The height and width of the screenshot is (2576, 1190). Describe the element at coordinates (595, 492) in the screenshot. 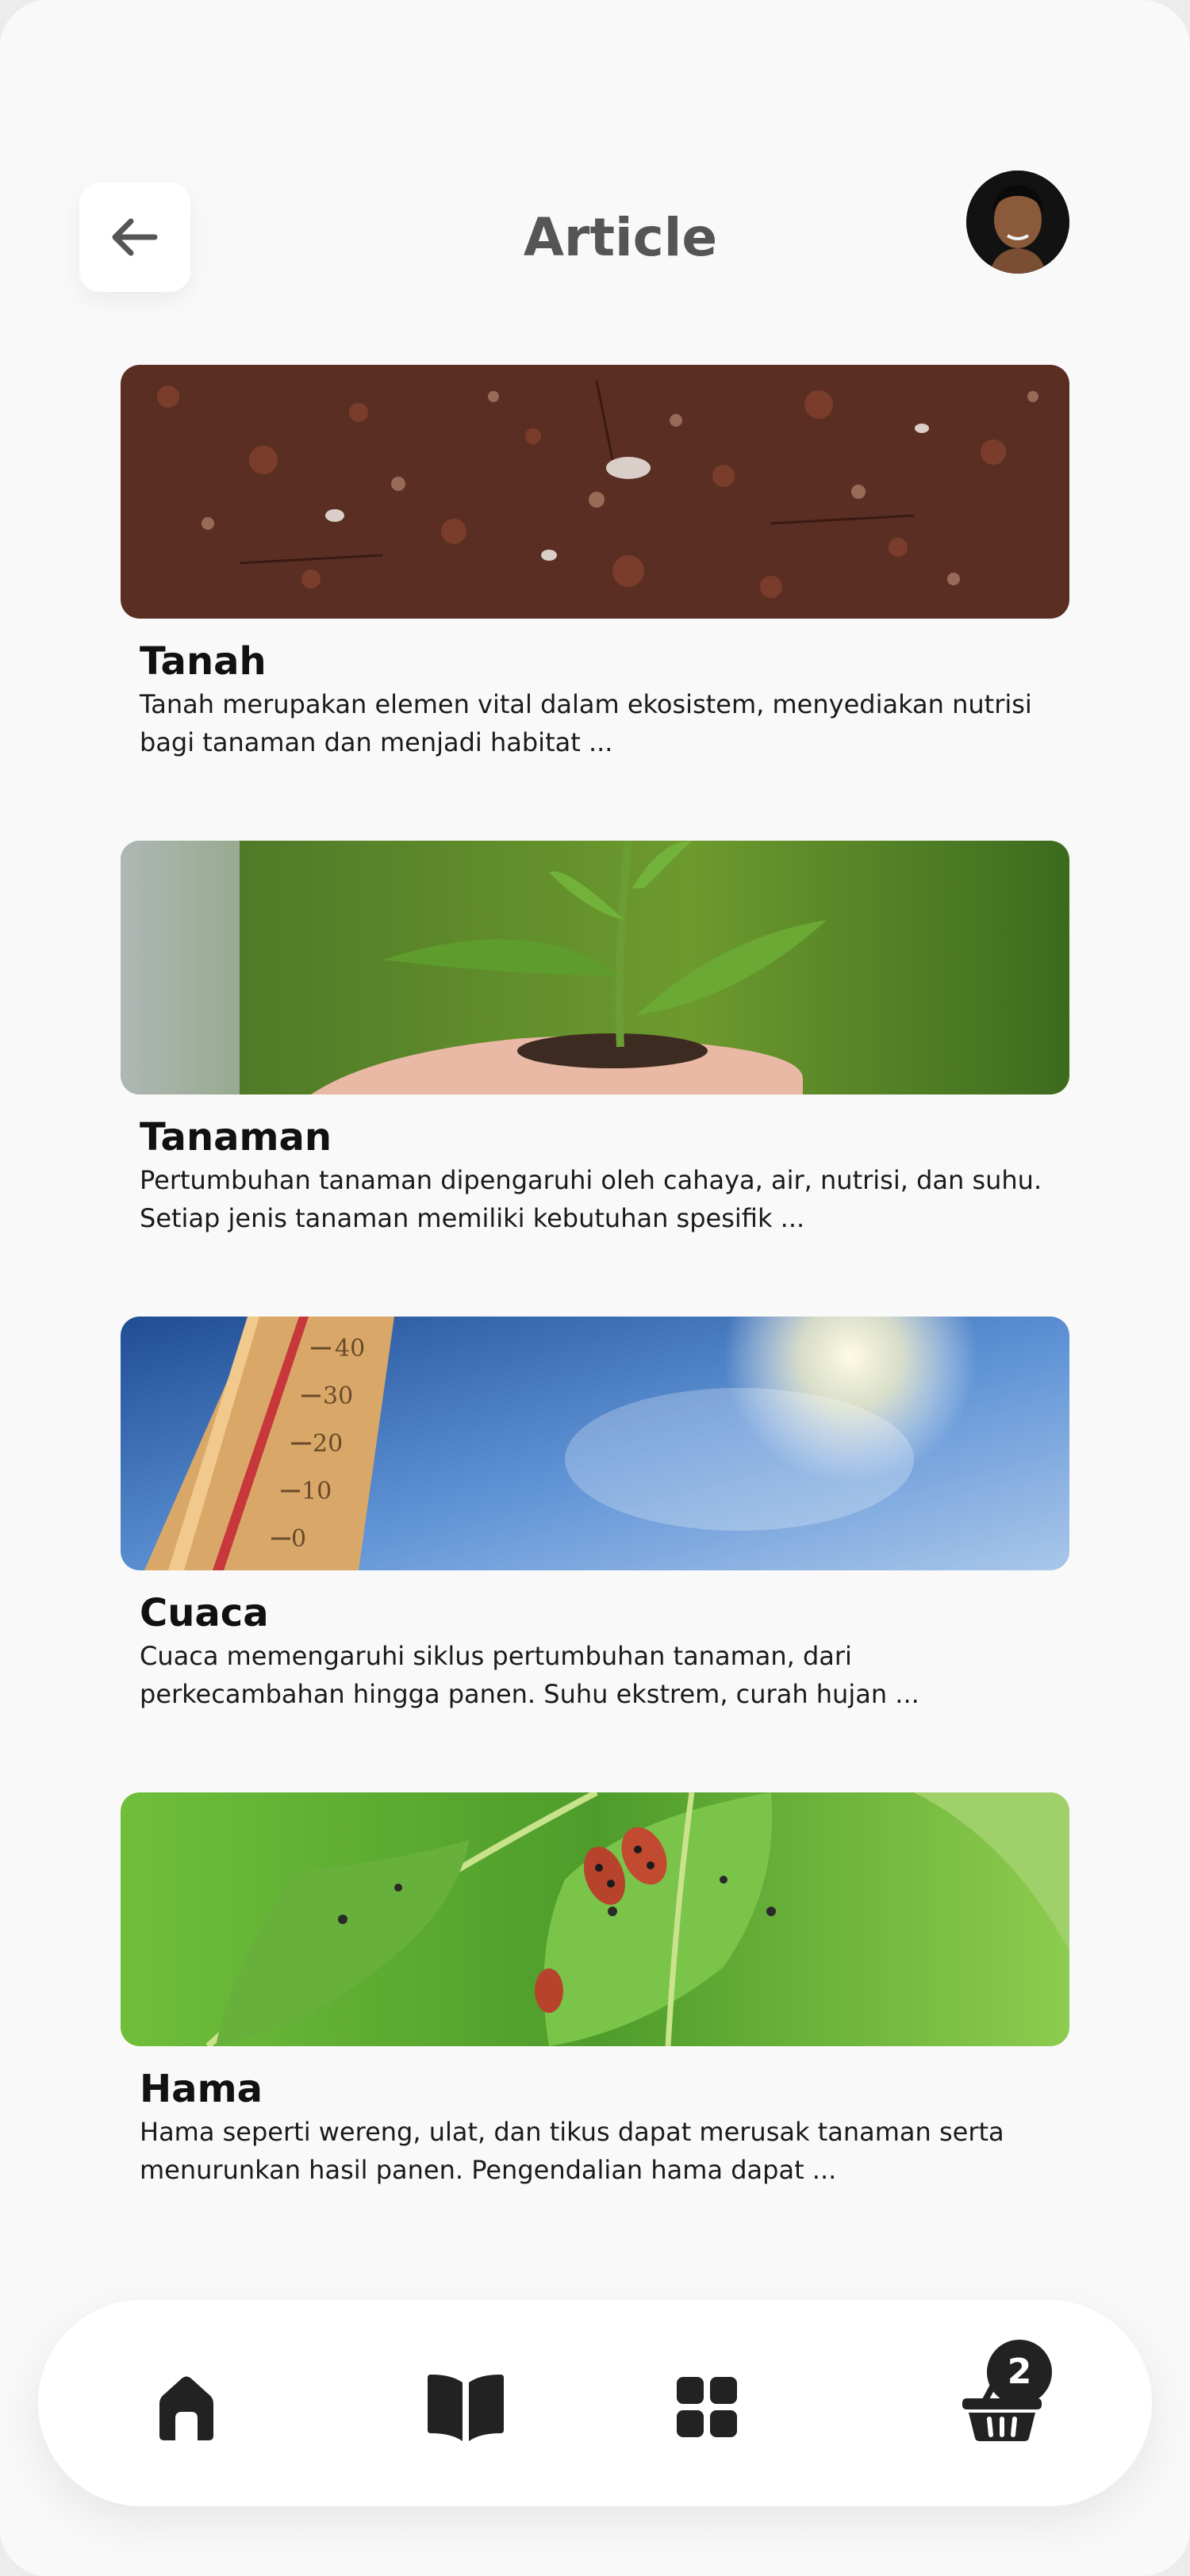

I see `soil-photo` at that location.